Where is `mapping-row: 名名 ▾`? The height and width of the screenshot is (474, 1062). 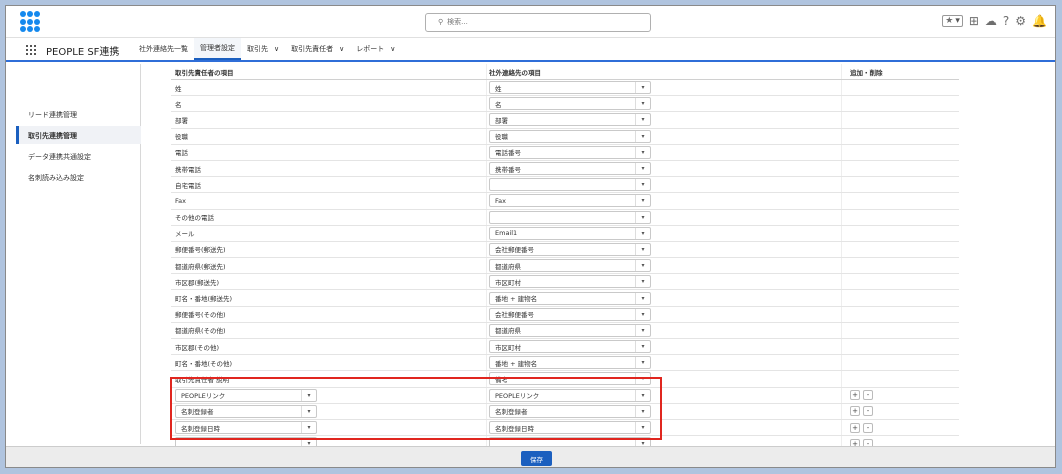
mapping-row: 名名 ▾ is located at coordinates (565, 104).